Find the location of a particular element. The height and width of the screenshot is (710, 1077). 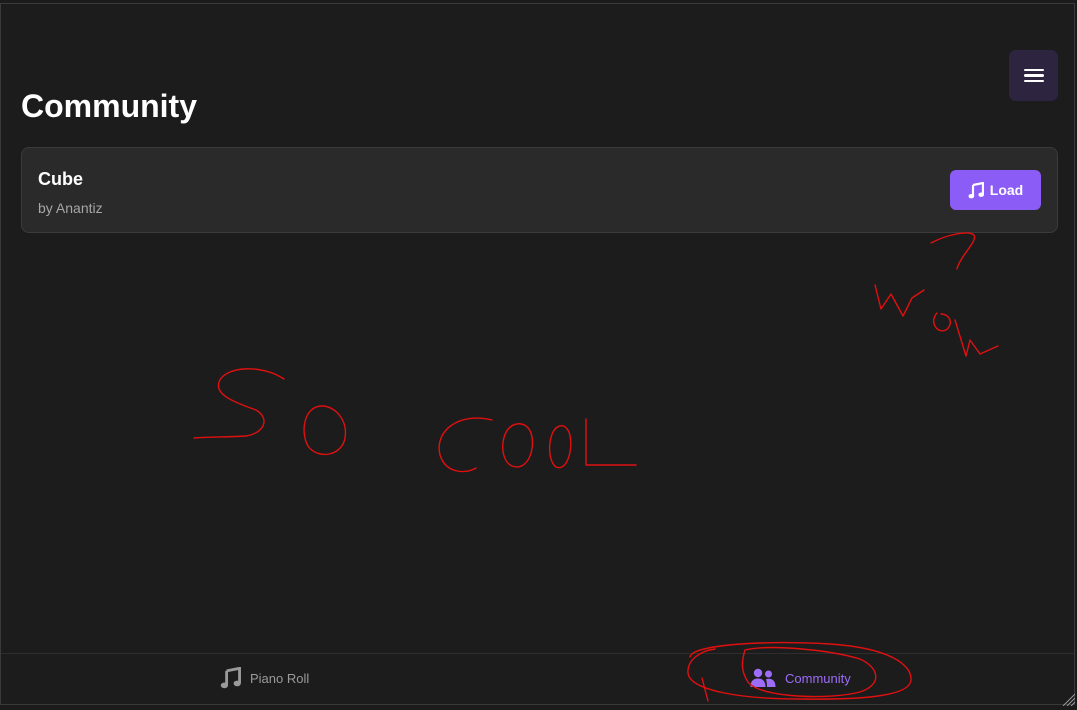

song-card: Cube by Anantiz Load is located at coordinates (539, 190).